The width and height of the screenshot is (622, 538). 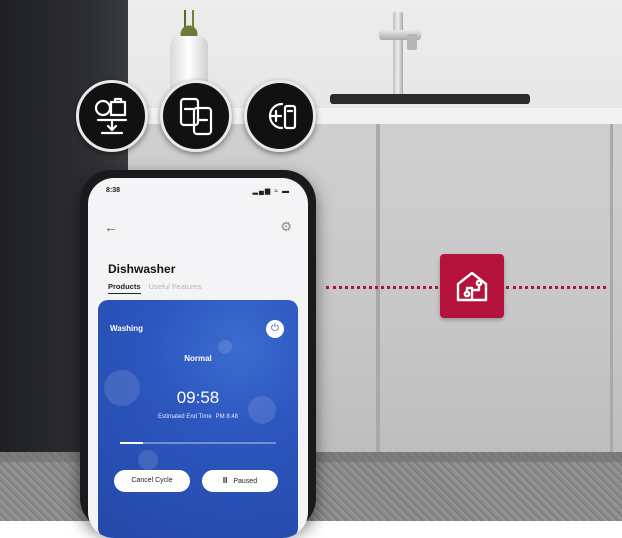 I want to click on end-time-label: Estimated End Time, so click(x=184, y=417).